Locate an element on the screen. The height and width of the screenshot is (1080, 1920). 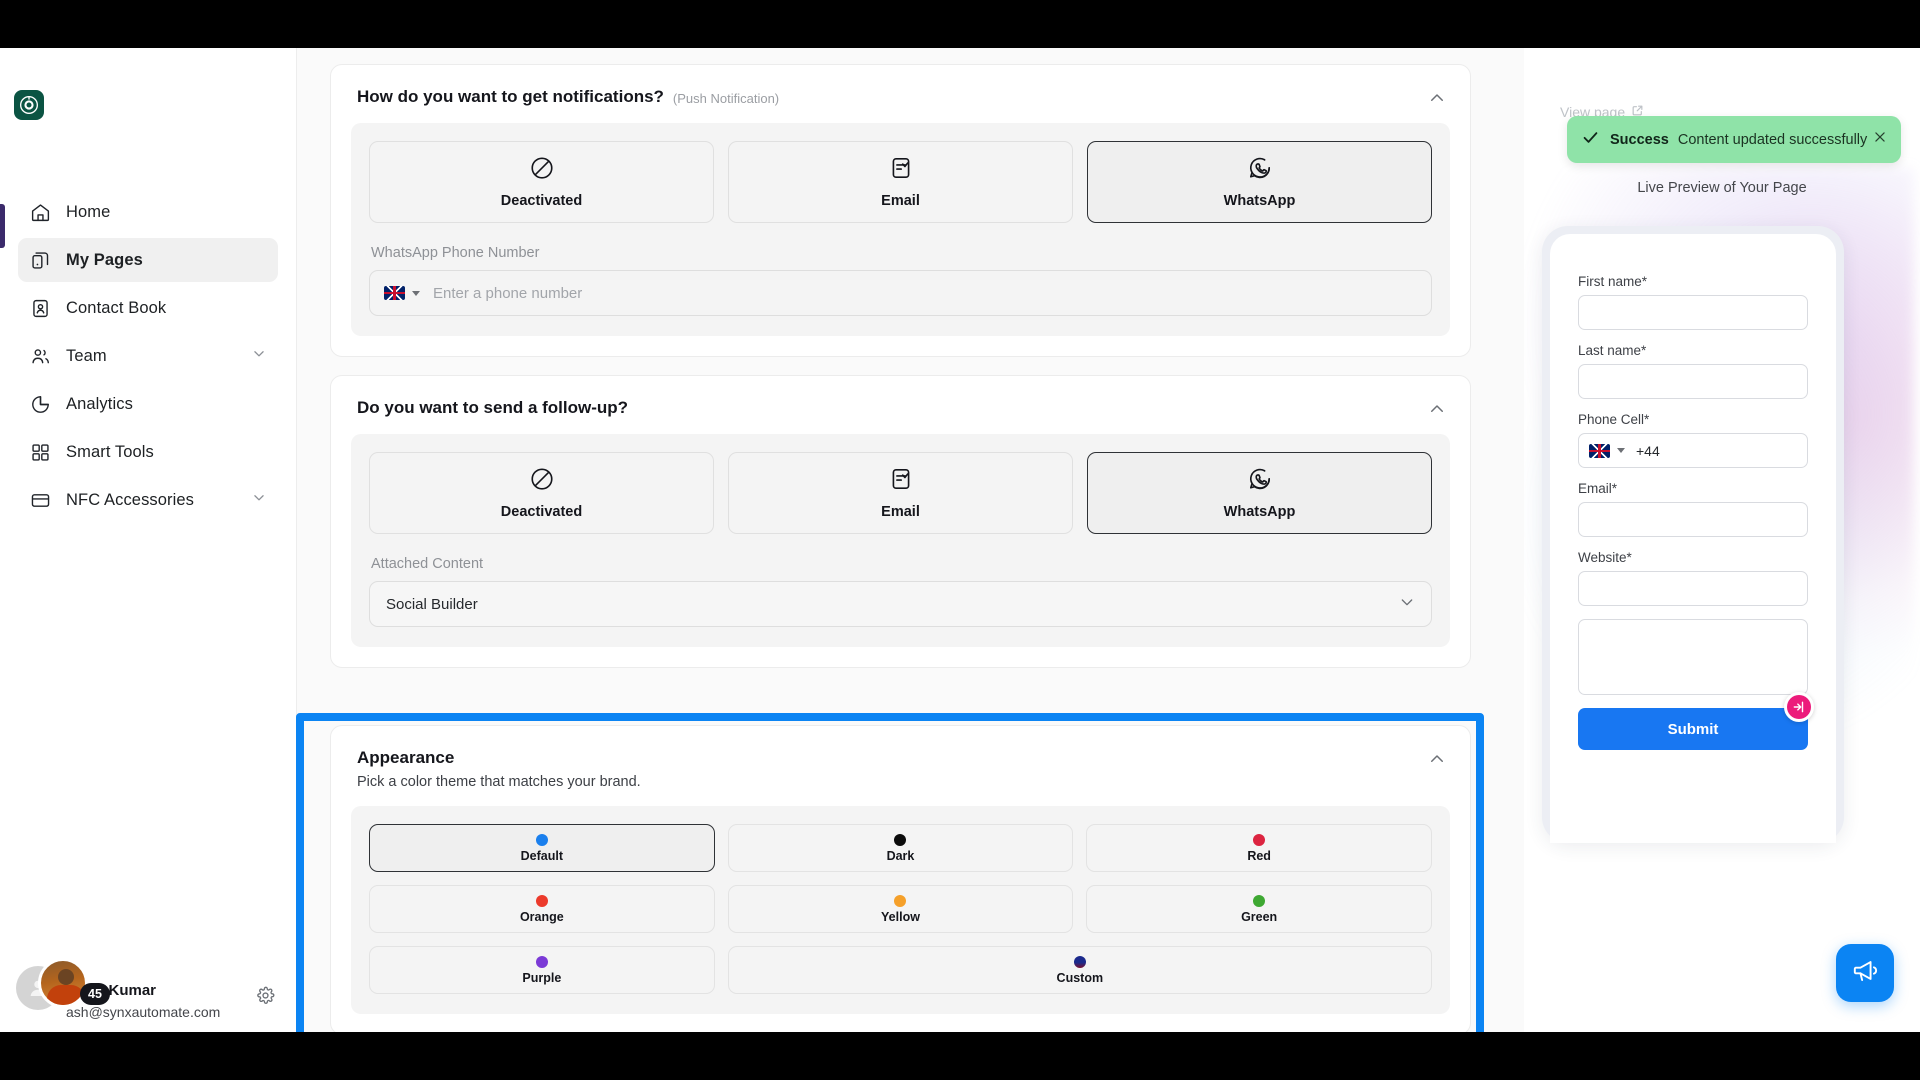
pages-icon is located at coordinates (43, 260).